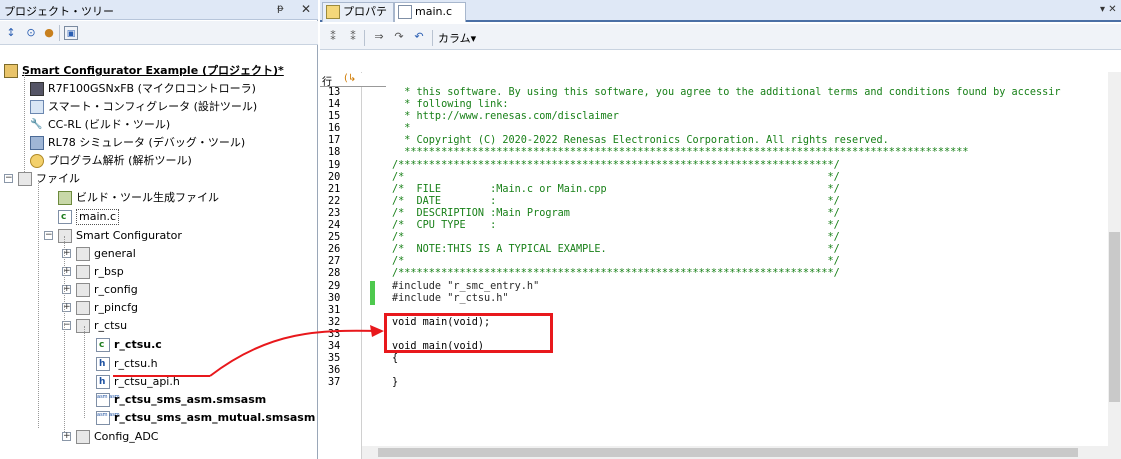 The height and width of the screenshot is (459, 1121). What do you see at coordinates (715, 202) in the screenshot?
I see `code-line: 22 /* DATE : */` at bounding box center [715, 202].